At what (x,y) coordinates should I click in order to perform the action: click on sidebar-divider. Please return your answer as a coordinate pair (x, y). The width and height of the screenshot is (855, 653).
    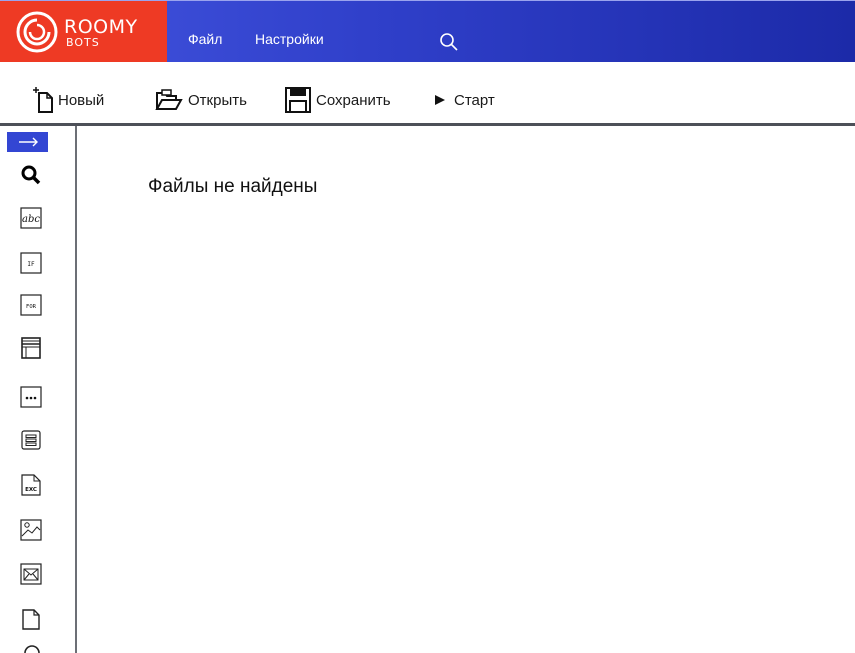
    Looking at the image, I should click on (76, 389).